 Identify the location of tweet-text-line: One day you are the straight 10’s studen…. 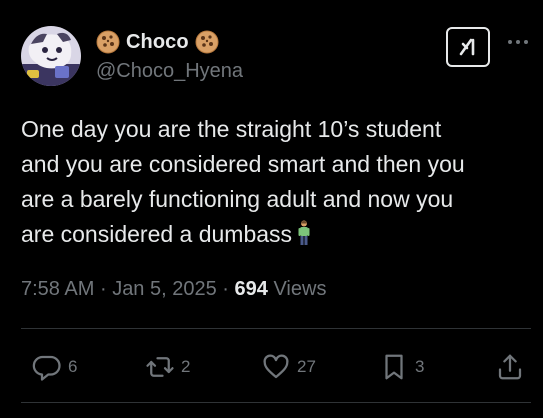
(231, 129).